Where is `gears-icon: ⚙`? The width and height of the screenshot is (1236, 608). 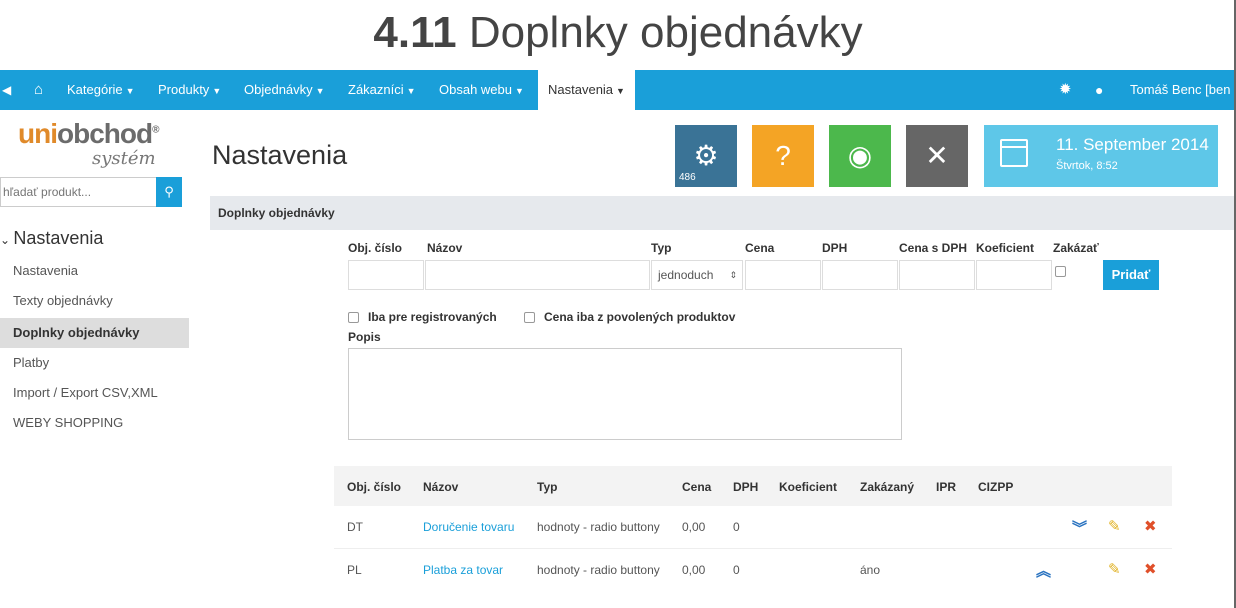
gears-icon: ⚙ is located at coordinates (706, 155).